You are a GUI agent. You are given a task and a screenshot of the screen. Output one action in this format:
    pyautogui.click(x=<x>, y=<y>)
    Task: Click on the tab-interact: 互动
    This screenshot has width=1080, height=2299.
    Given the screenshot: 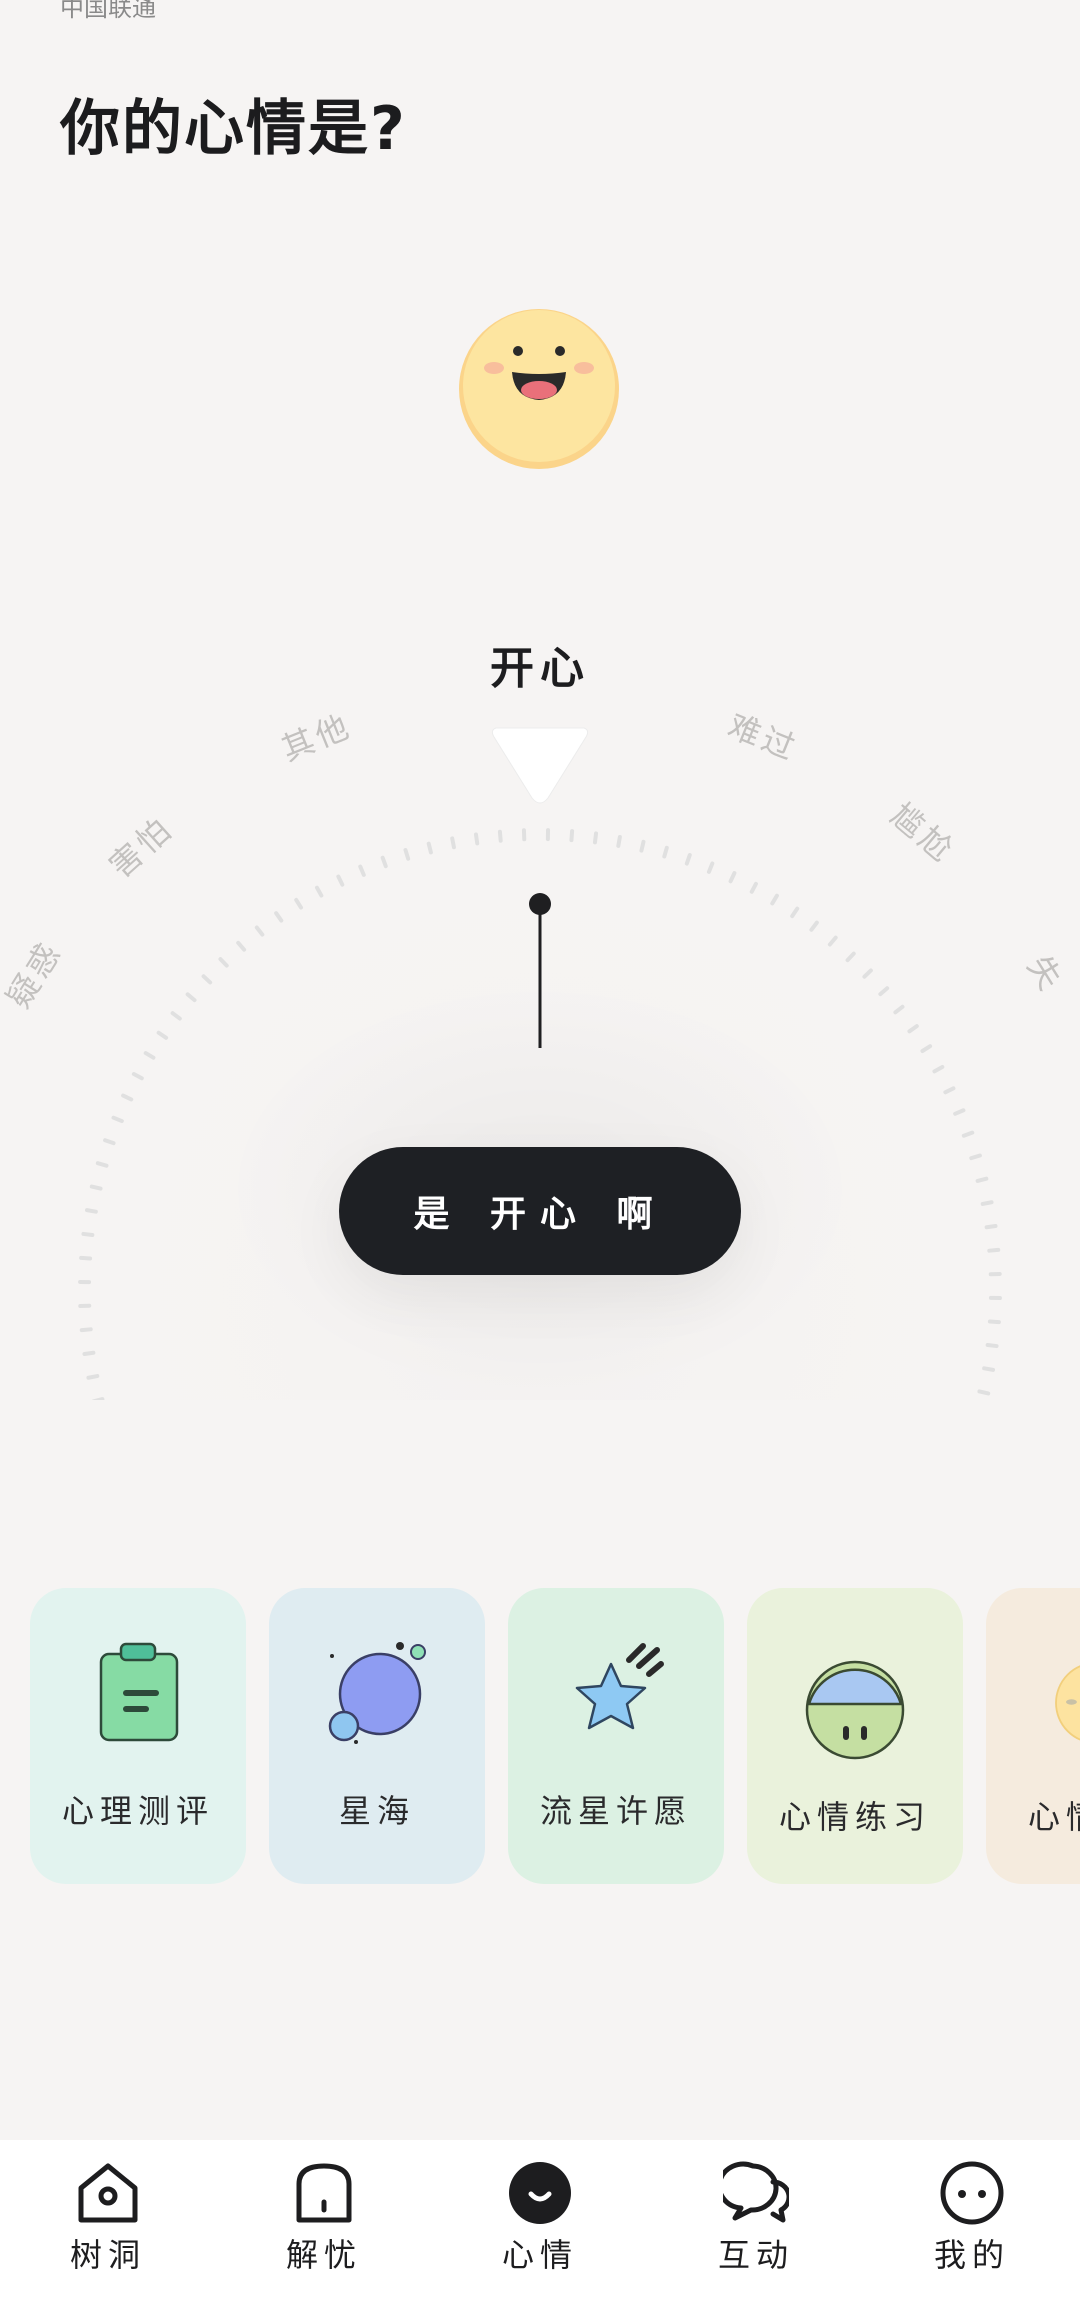 What is the action you would take?
    pyautogui.click(x=756, y=2219)
    